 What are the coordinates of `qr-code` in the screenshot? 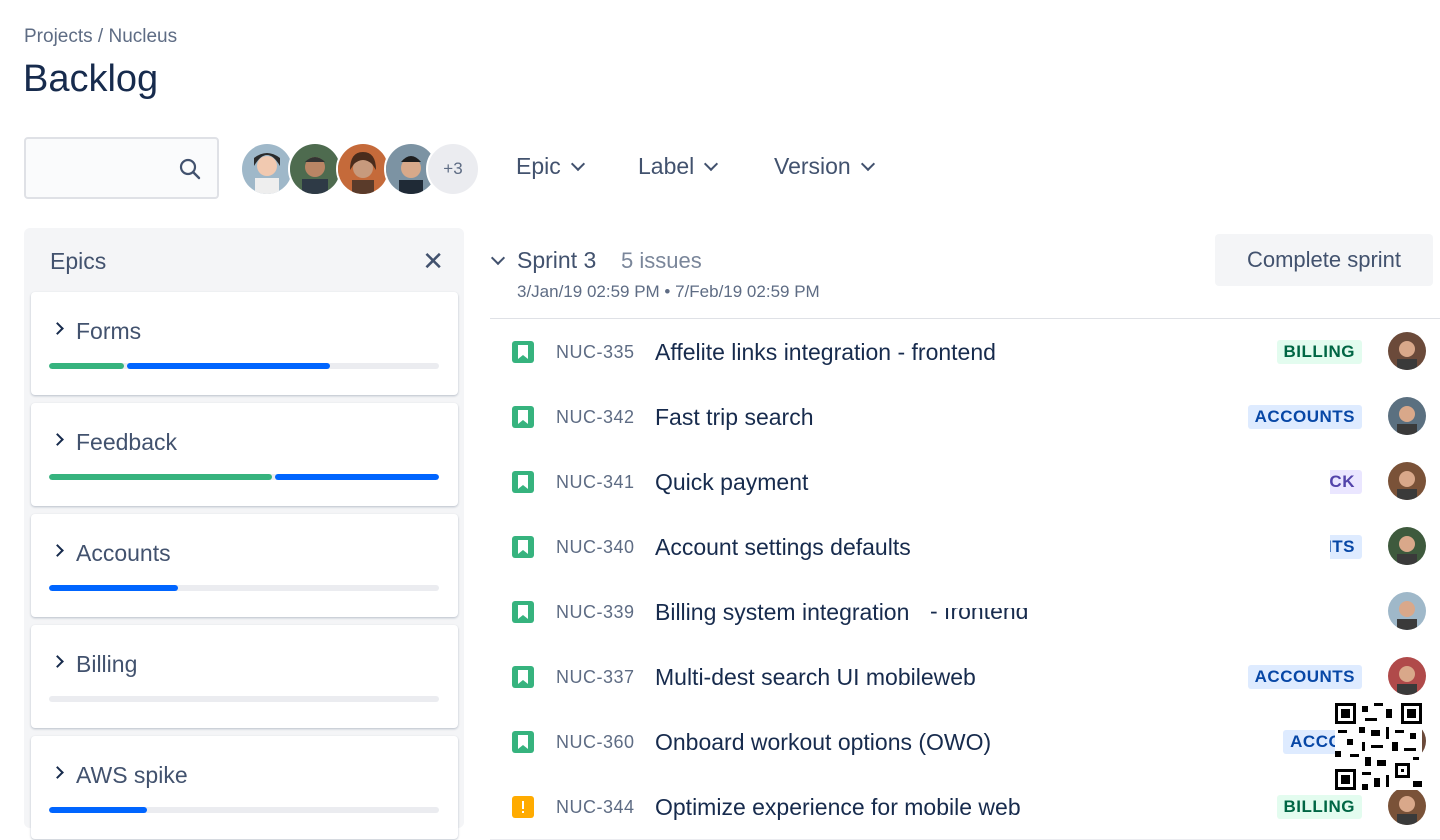 It's located at (1378, 746).